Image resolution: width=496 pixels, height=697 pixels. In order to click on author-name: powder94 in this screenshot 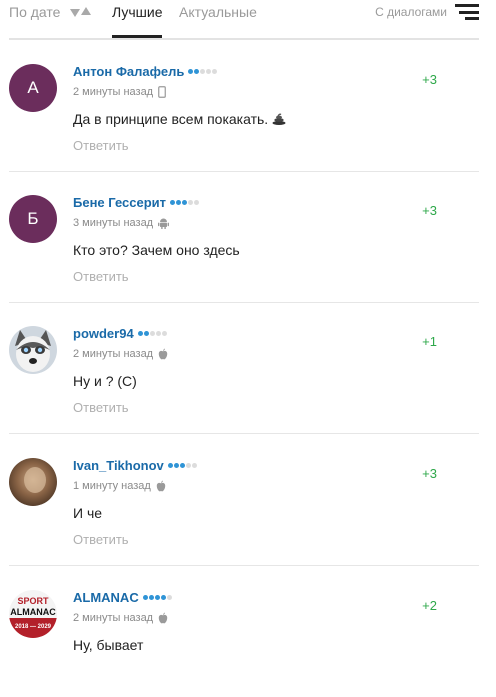, I will do `click(103, 333)`.